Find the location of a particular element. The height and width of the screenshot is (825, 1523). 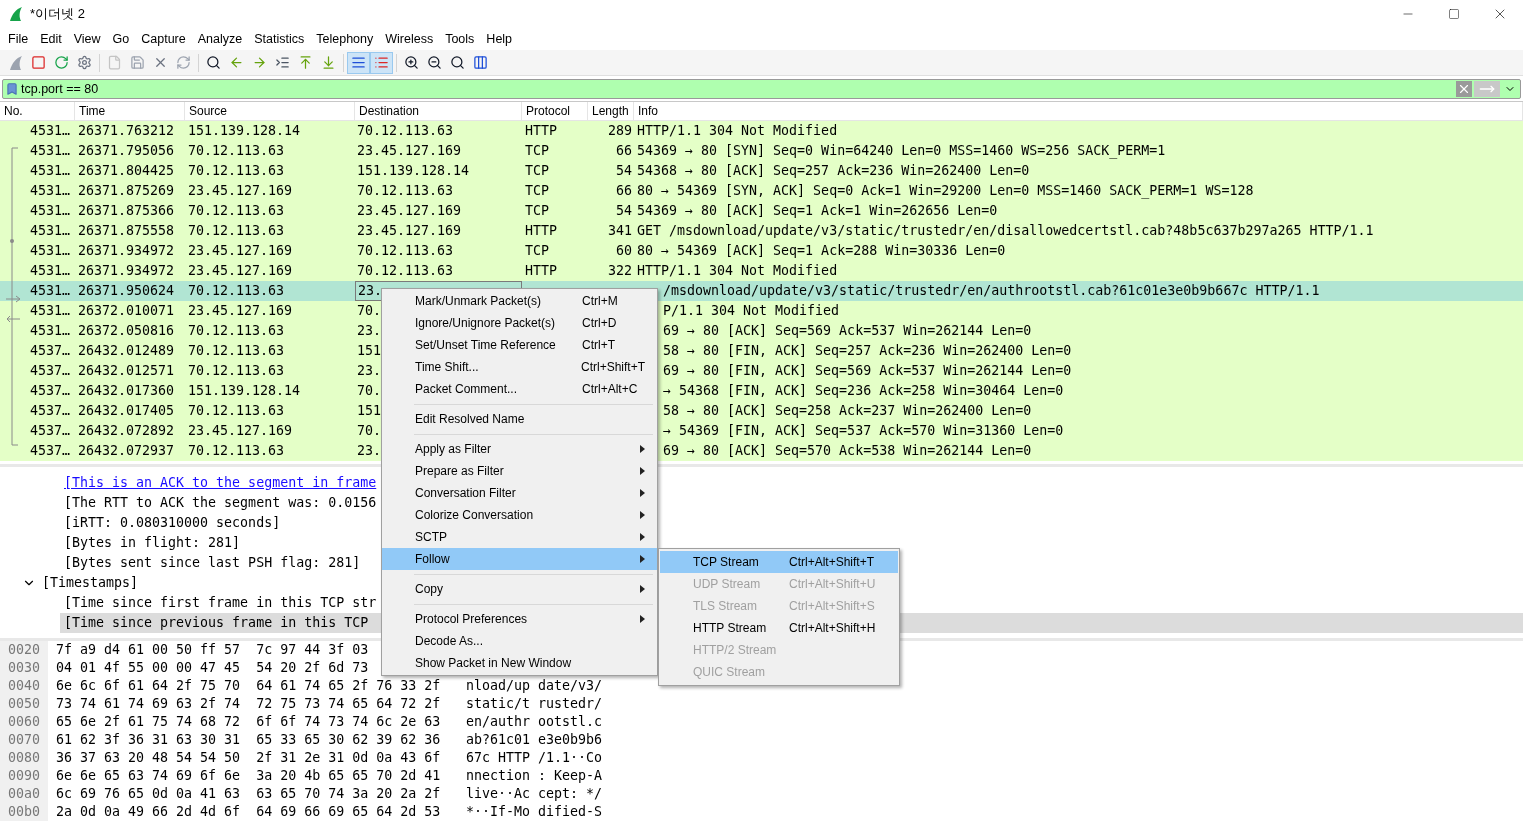

table-cell: 26432.072892 is located at coordinates (126, 431).